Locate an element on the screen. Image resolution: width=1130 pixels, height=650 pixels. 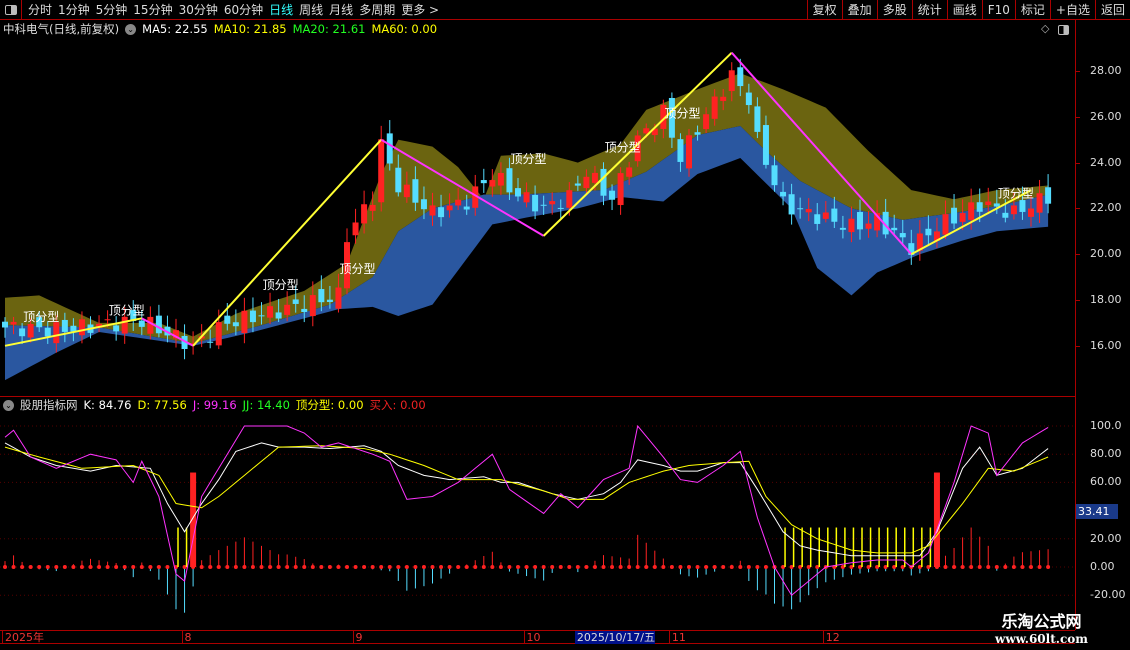
chevron-down-icon: ⌄ is located at coordinates (8, 405).